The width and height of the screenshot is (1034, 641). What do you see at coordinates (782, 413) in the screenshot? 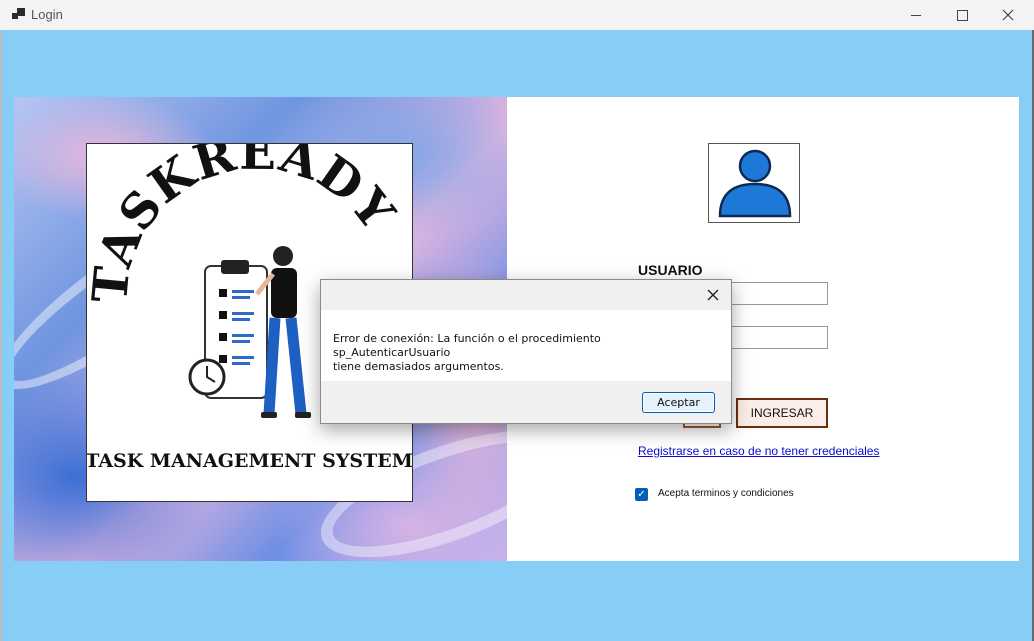
I see `ingresar-button: INGRESAR` at bounding box center [782, 413].